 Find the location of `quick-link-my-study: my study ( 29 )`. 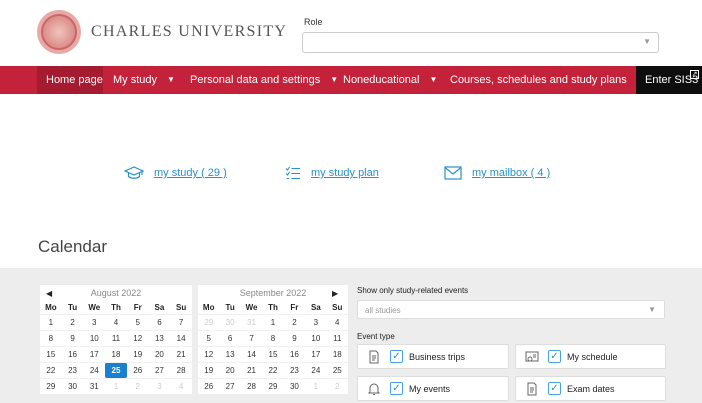

quick-link-my-study: my study ( 29 ) is located at coordinates (175, 173).